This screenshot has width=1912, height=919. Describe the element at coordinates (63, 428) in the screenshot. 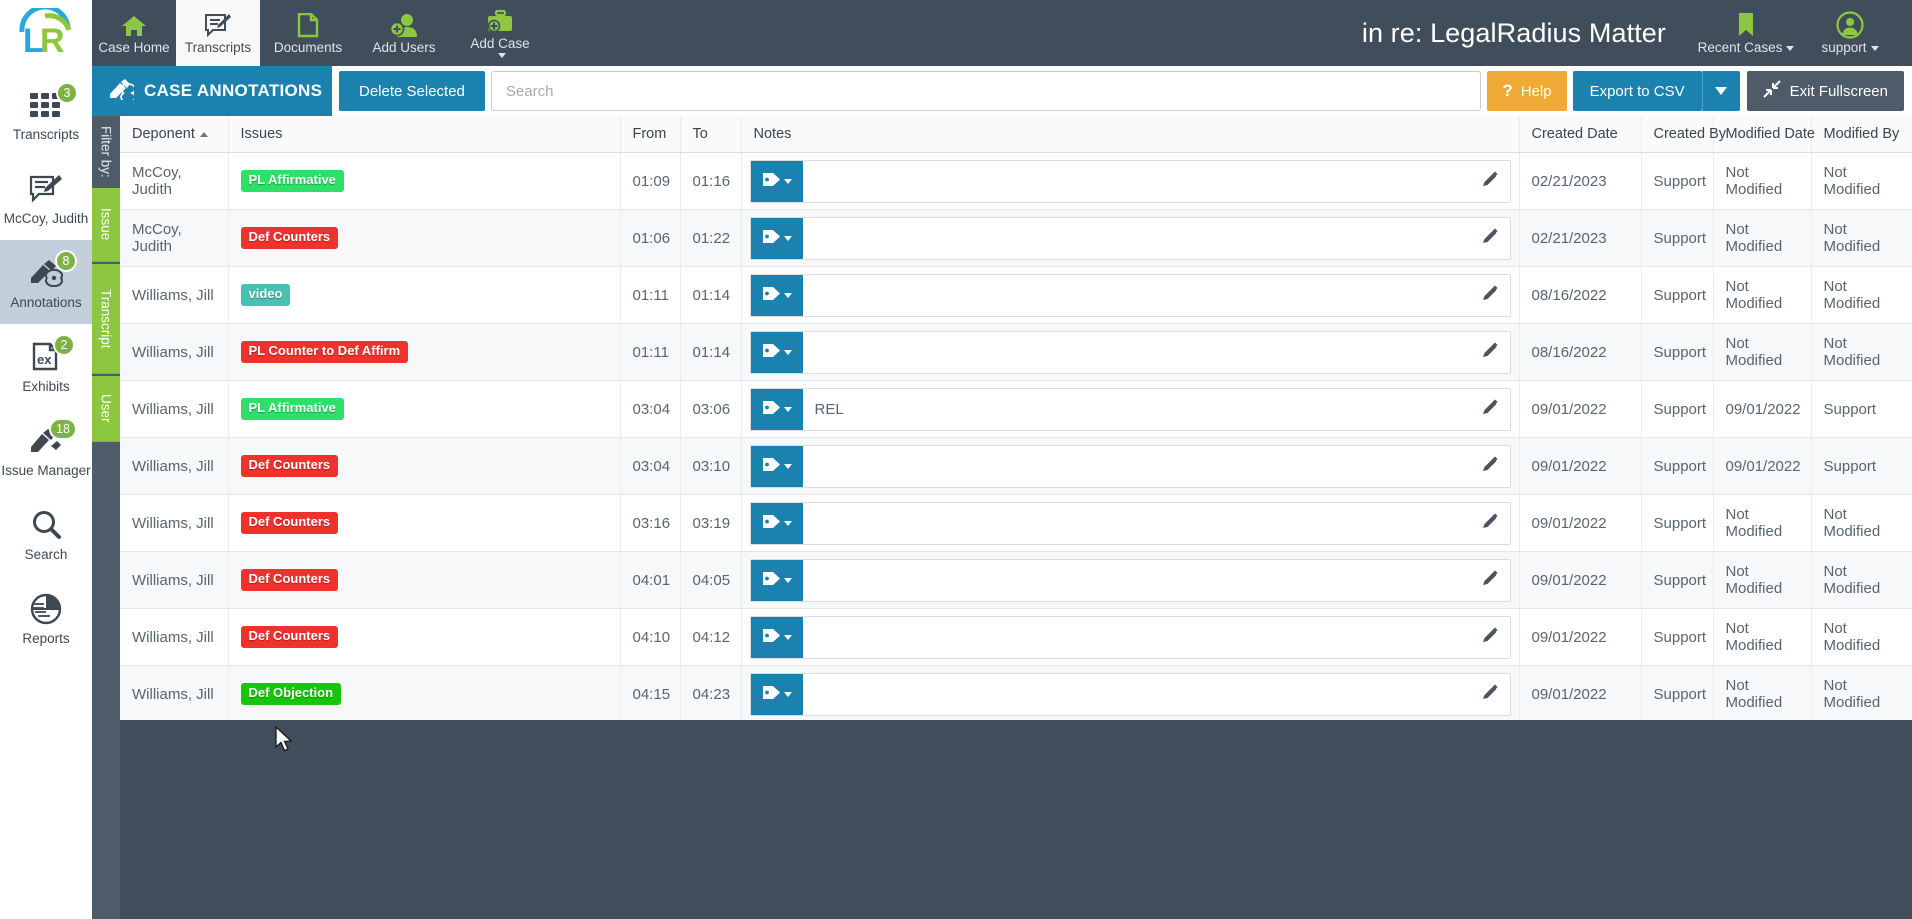

I see `badge-count: 18` at that location.